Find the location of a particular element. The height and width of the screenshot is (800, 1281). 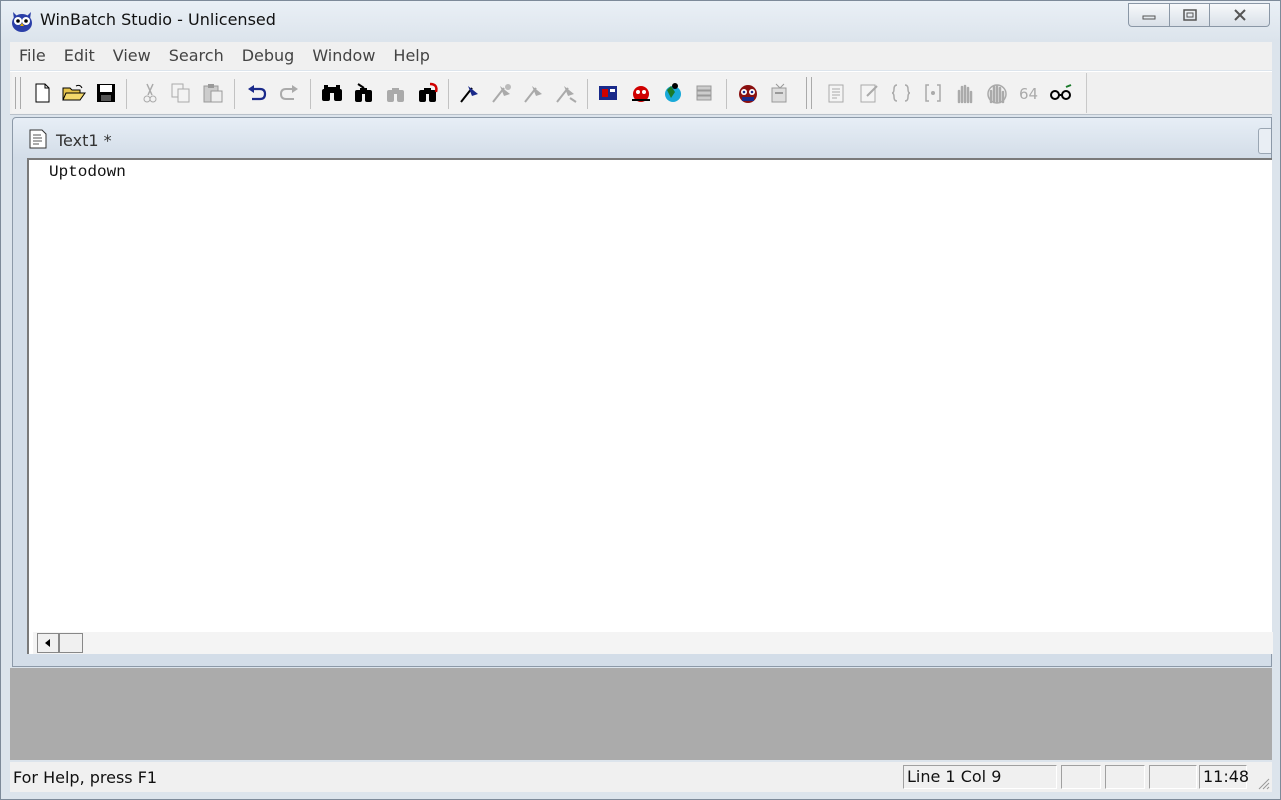

edit-doc-icon is located at coordinates (869, 93).